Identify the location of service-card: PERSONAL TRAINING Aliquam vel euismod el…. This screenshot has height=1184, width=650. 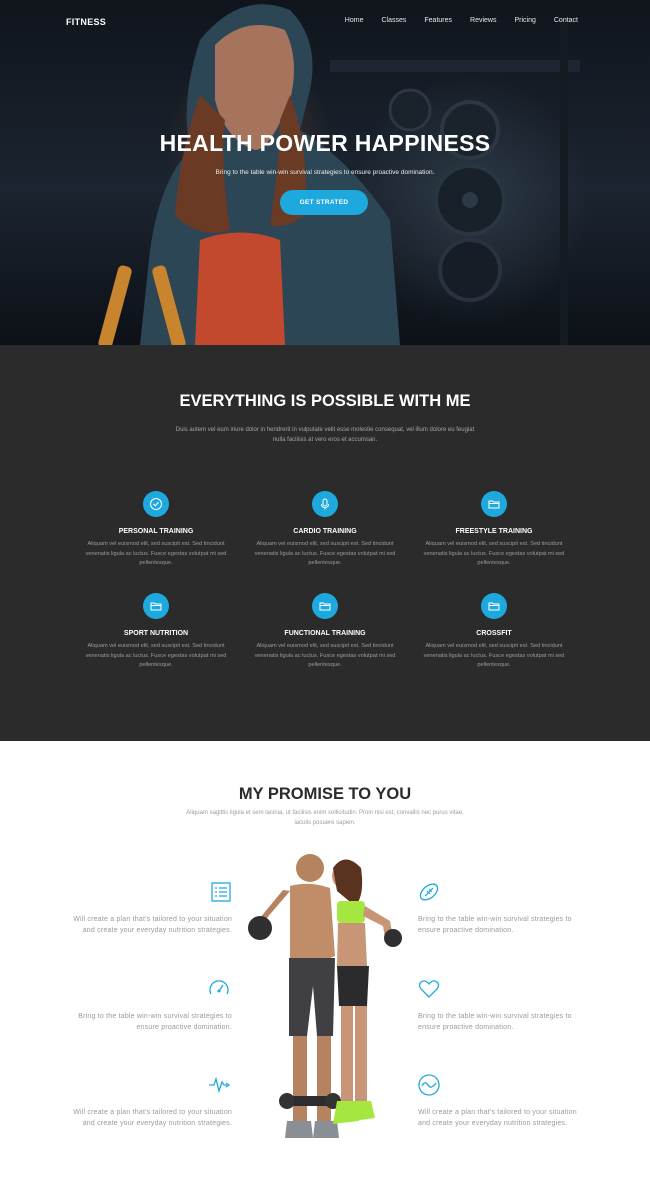
(156, 530).